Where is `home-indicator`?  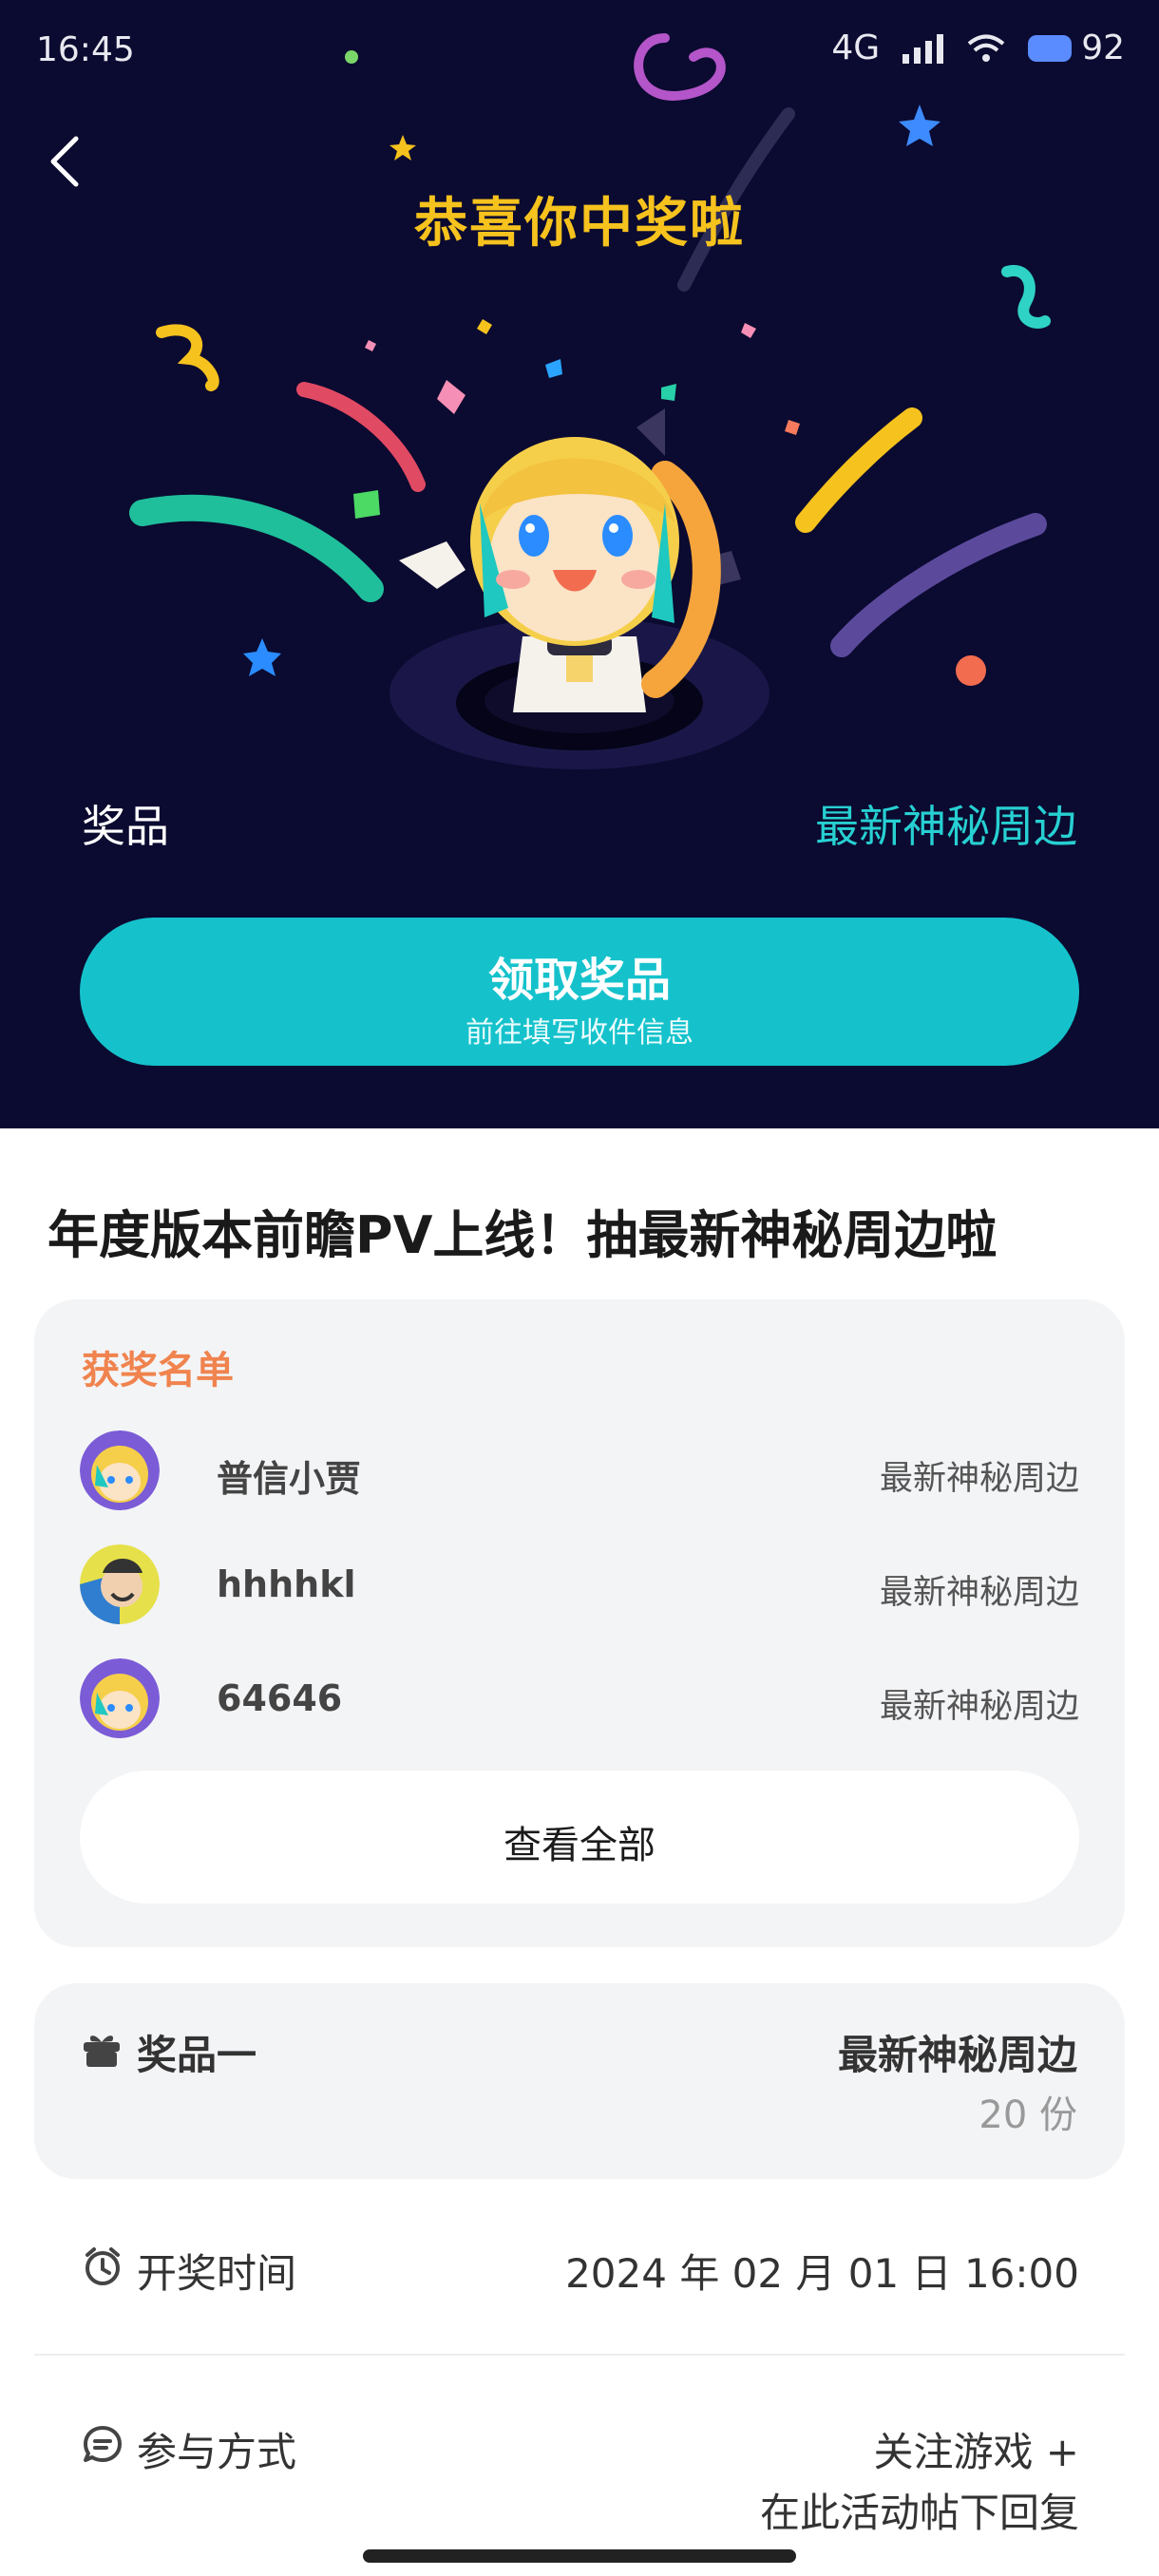
home-indicator is located at coordinates (579, 2556).